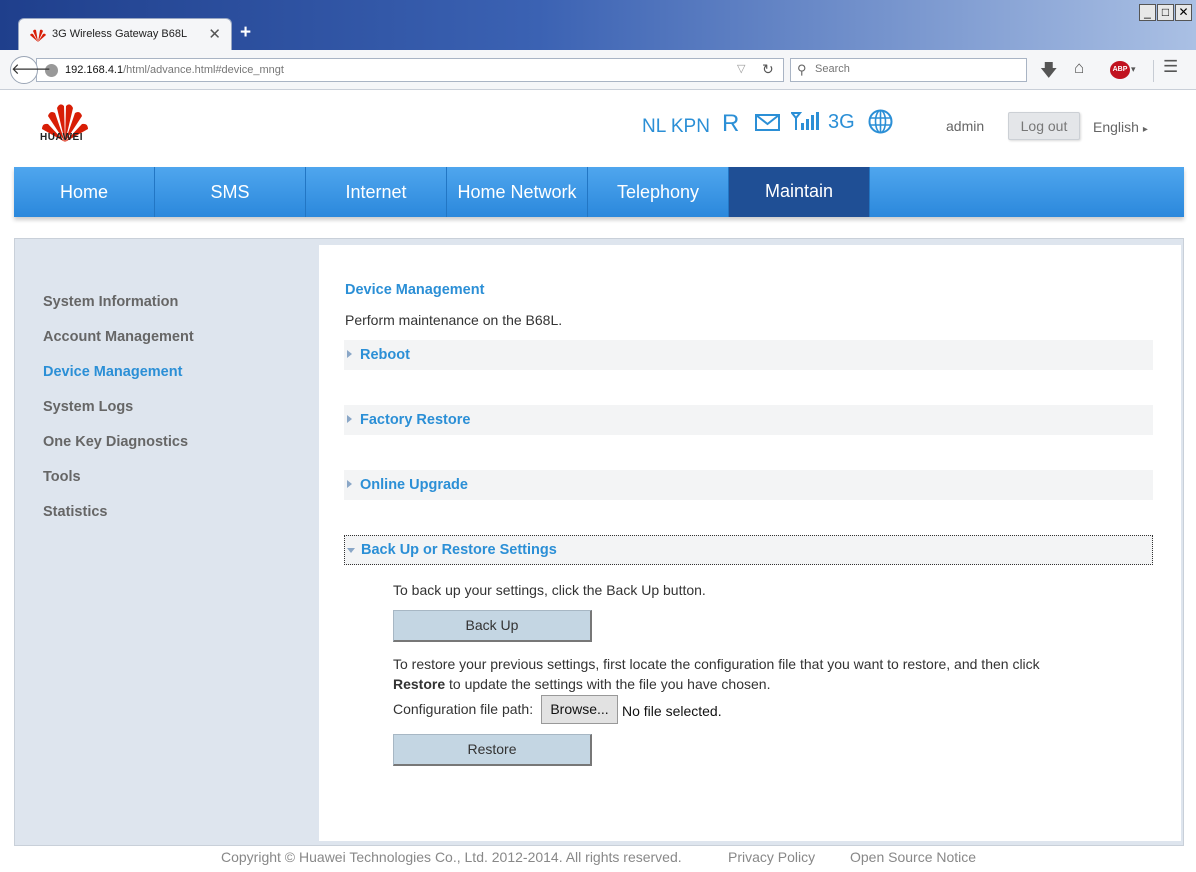  Describe the element at coordinates (120, 34) in the screenshot. I see `tab-title: 3G Wireless Gateway B68L` at that location.